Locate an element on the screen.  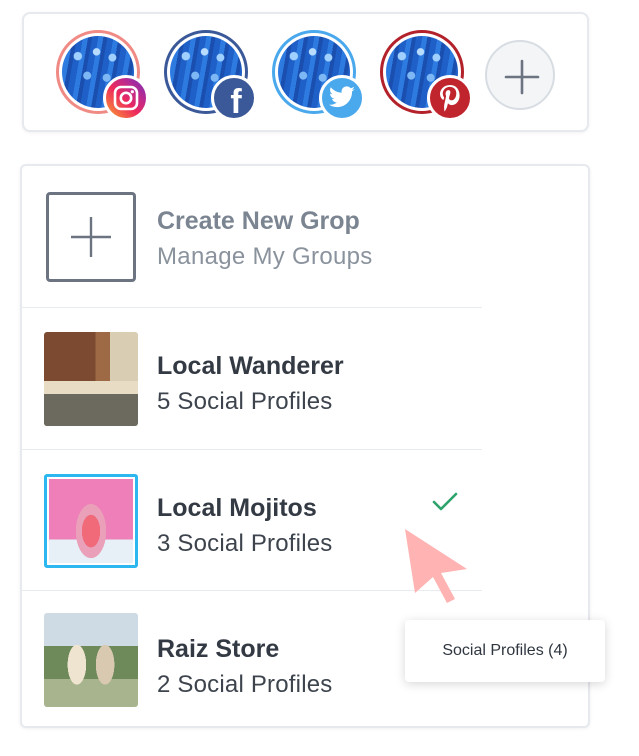
profile-avatar-twitter is located at coordinates (318, 75).